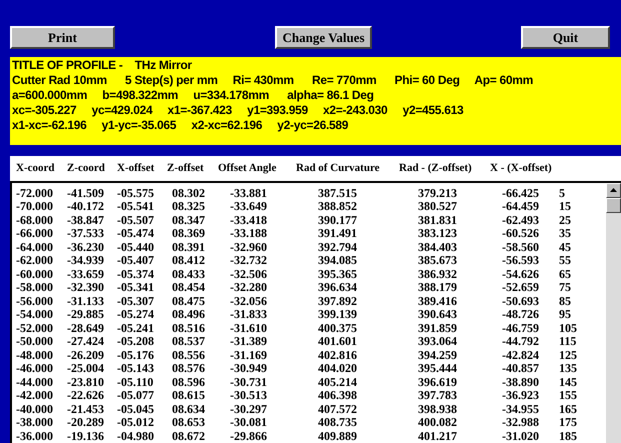 The height and width of the screenshot is (443, 621). Describe the element at coordinates (248, 328) in the screenshot. I see `table-cell-text: -31.610` at that location.